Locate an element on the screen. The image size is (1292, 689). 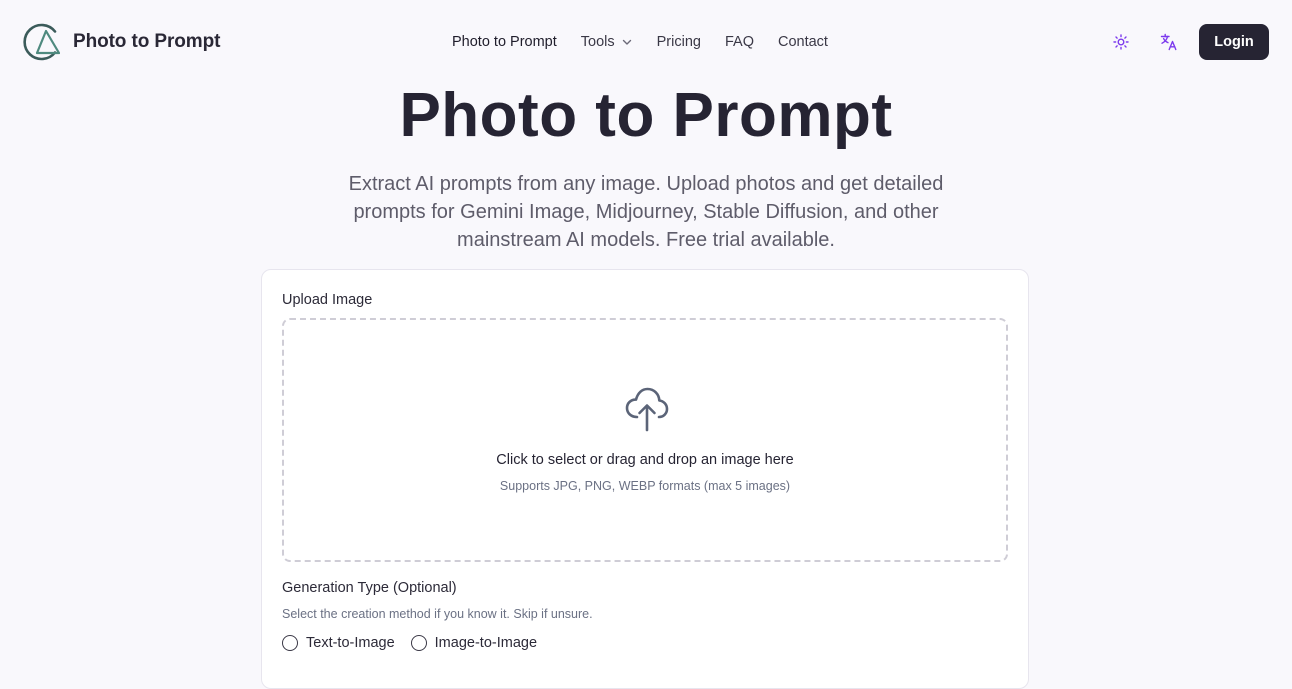
brand-logo: Photo to Prompt is located at coordinates (121, 42).